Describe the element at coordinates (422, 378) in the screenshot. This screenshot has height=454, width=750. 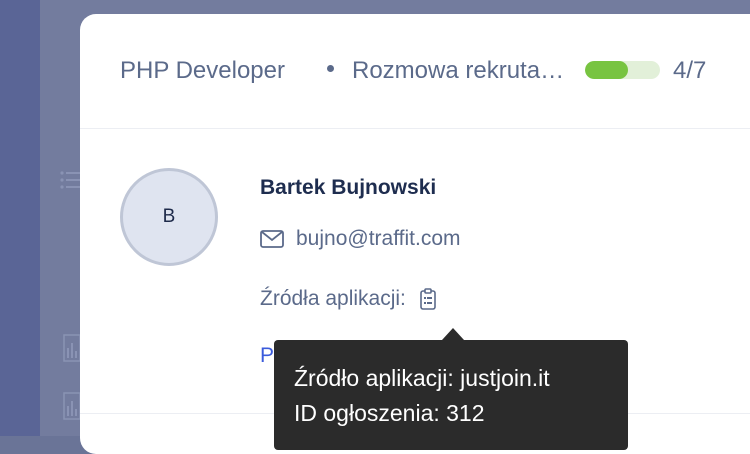
I see `tooltip-source-line: Źródło aplikacji: justjoin.it` at that location.